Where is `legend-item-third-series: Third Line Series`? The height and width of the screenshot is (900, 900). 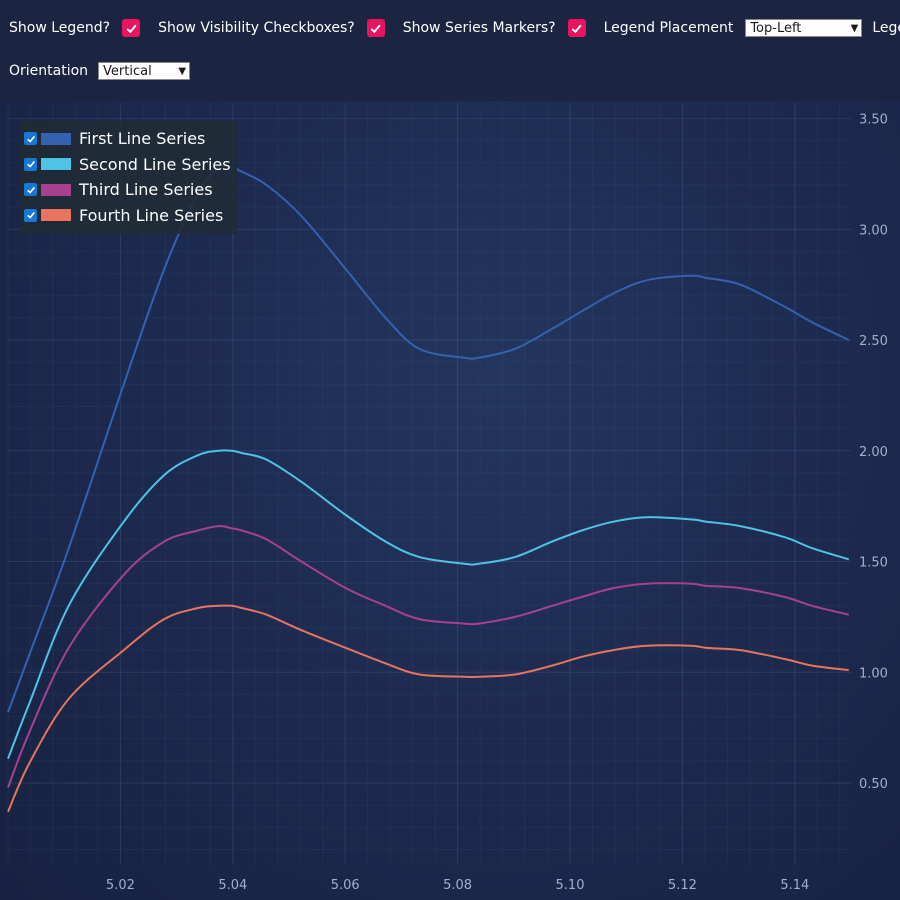
legend-item-third-series: Third Line Series is located at coordinates (128, 190).